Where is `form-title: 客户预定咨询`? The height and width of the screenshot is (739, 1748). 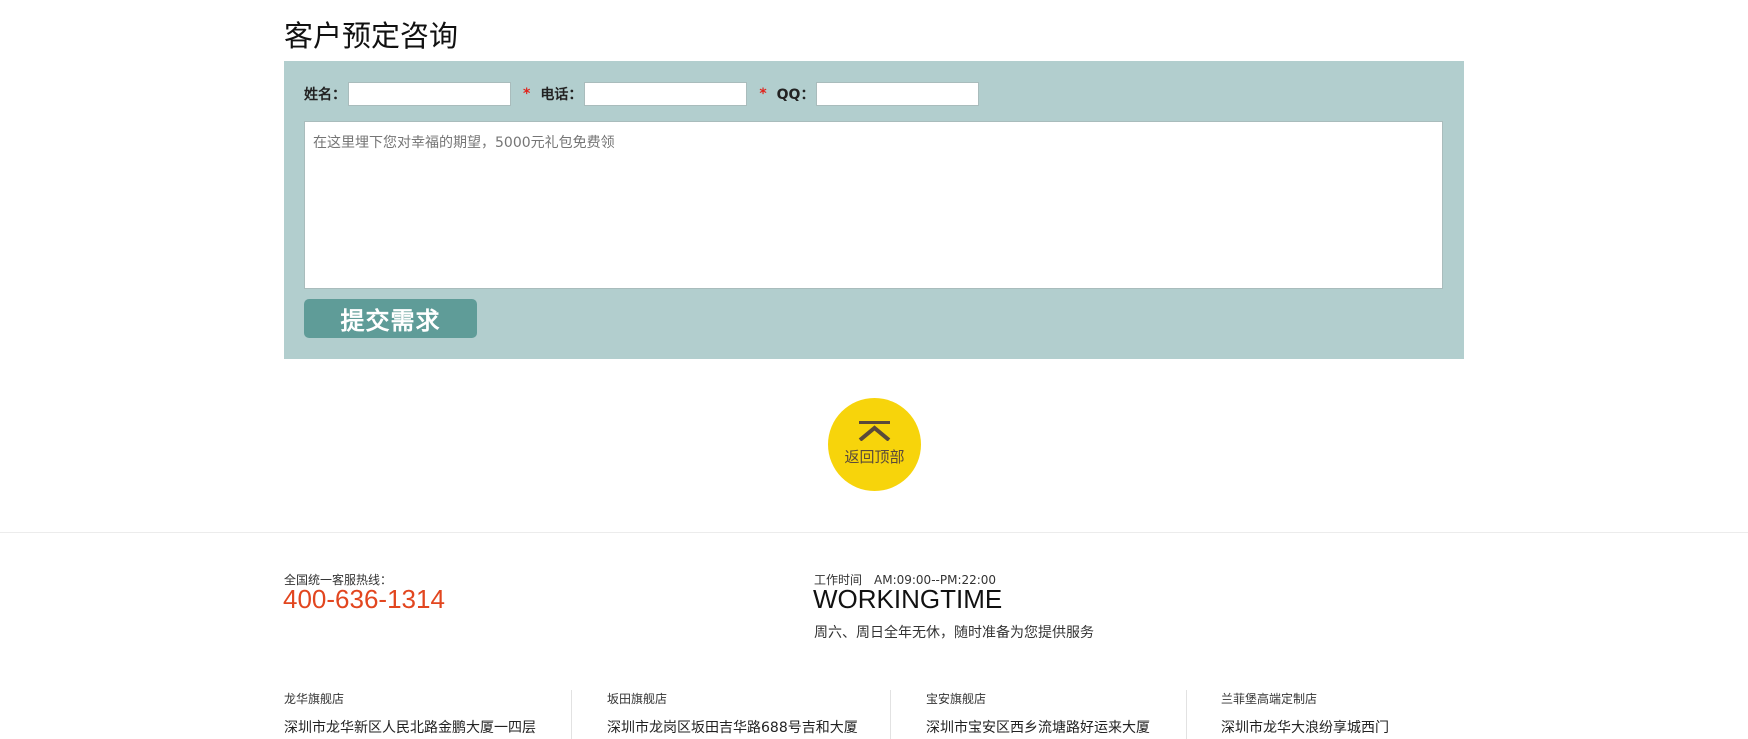 form-title: 客户预定咨询 is located at coordinates (371, 36).